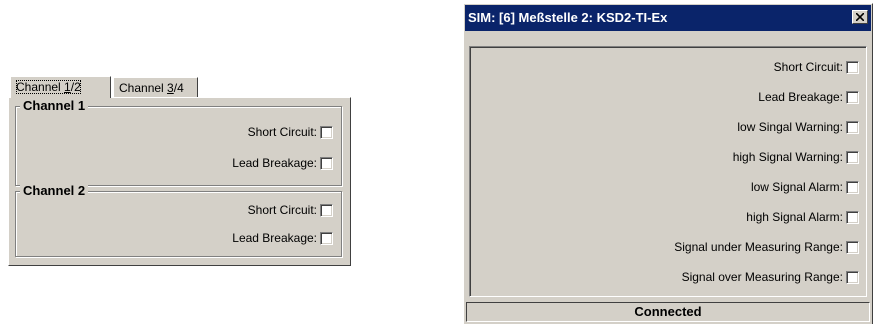 This screenshot has width=873, height=324. I want to click on channel-1-lead-breakage-checkbox, so click(326, 163).